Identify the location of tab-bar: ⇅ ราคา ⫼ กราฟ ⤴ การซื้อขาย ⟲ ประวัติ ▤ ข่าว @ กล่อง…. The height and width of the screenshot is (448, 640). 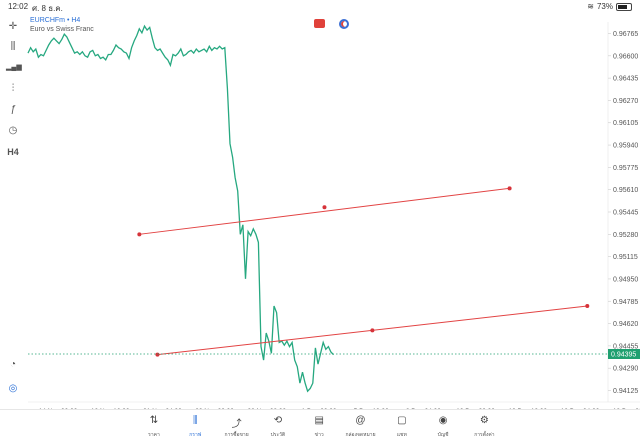
(320, 428).